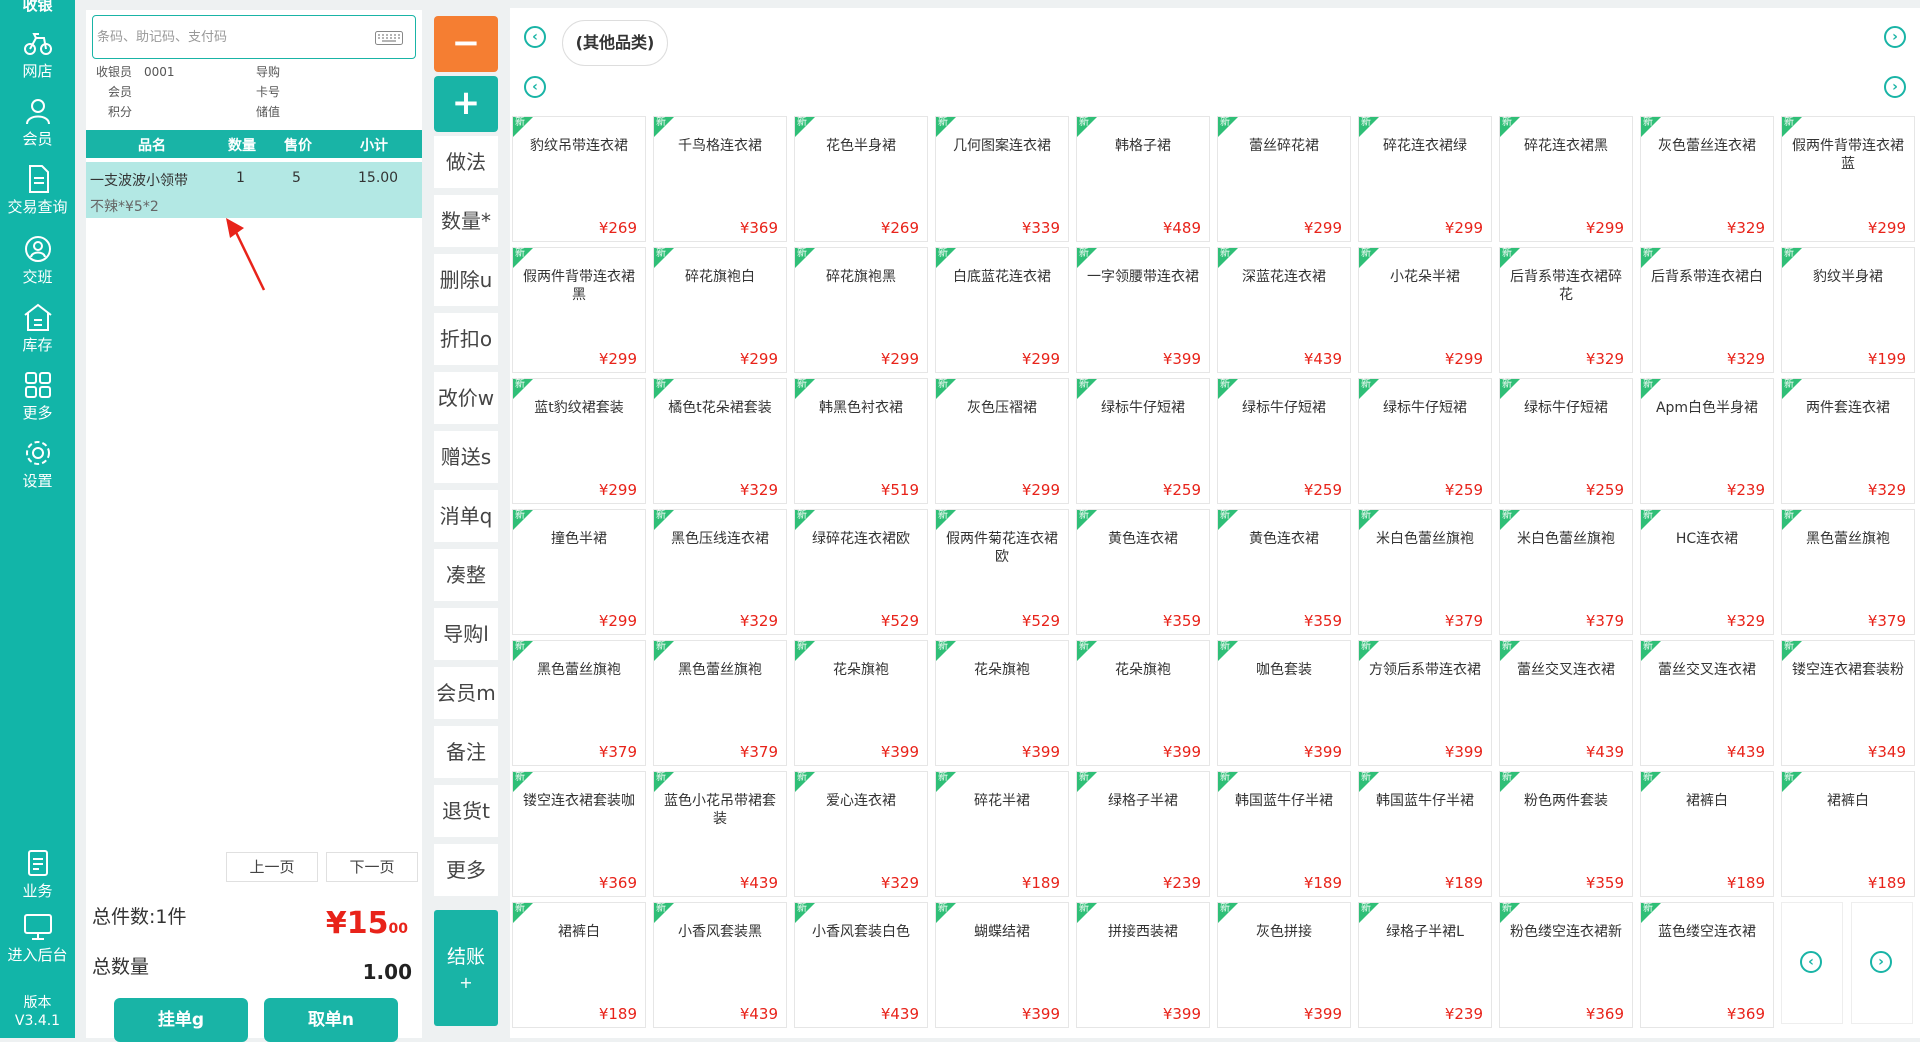 The height and width of the screenshot is (1042, 1920). I want to click on function-button: 赠送s, so click(466, 457).